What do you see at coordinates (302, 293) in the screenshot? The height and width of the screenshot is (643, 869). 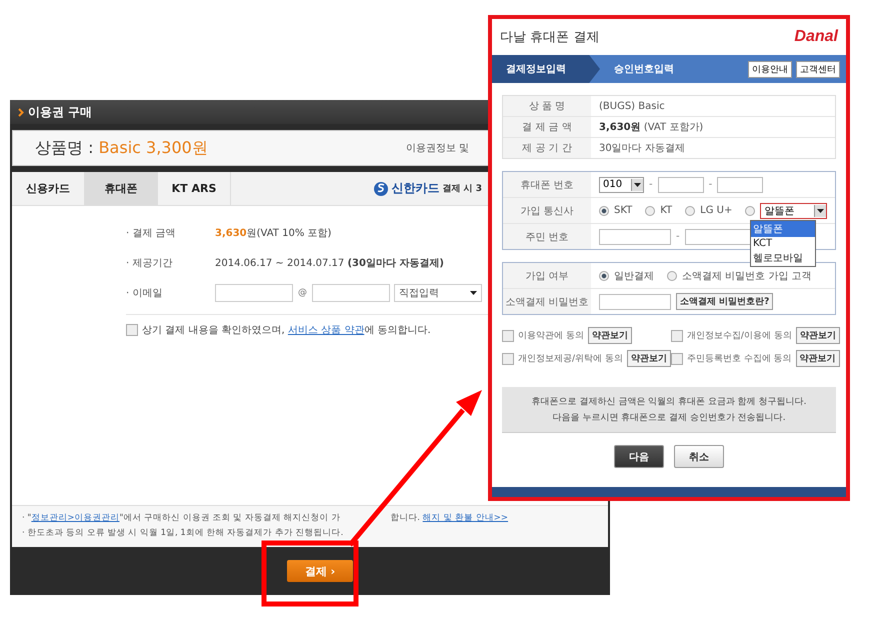 I see `at-sign: @` at bounding box center [302, 293].